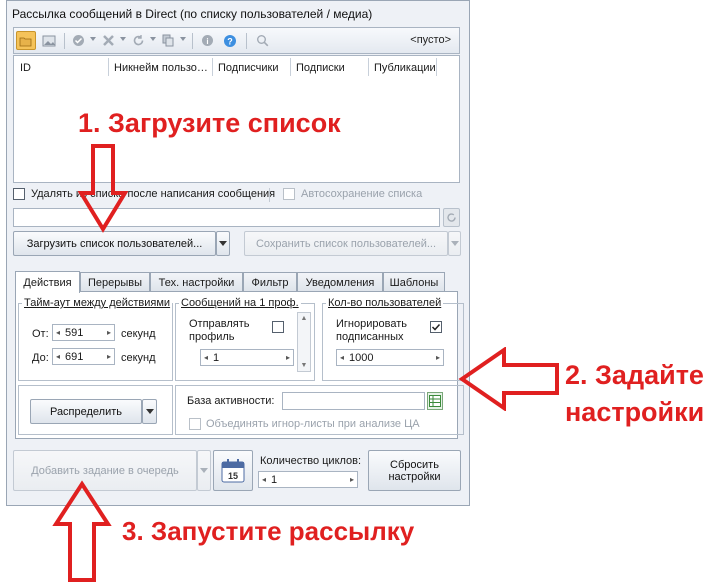 This screenshot has height=582, width=725. What do you see at coordinates (204, 470) in the screenshot?
I see `add-task-dropdown` at bounding box center [204, 470].